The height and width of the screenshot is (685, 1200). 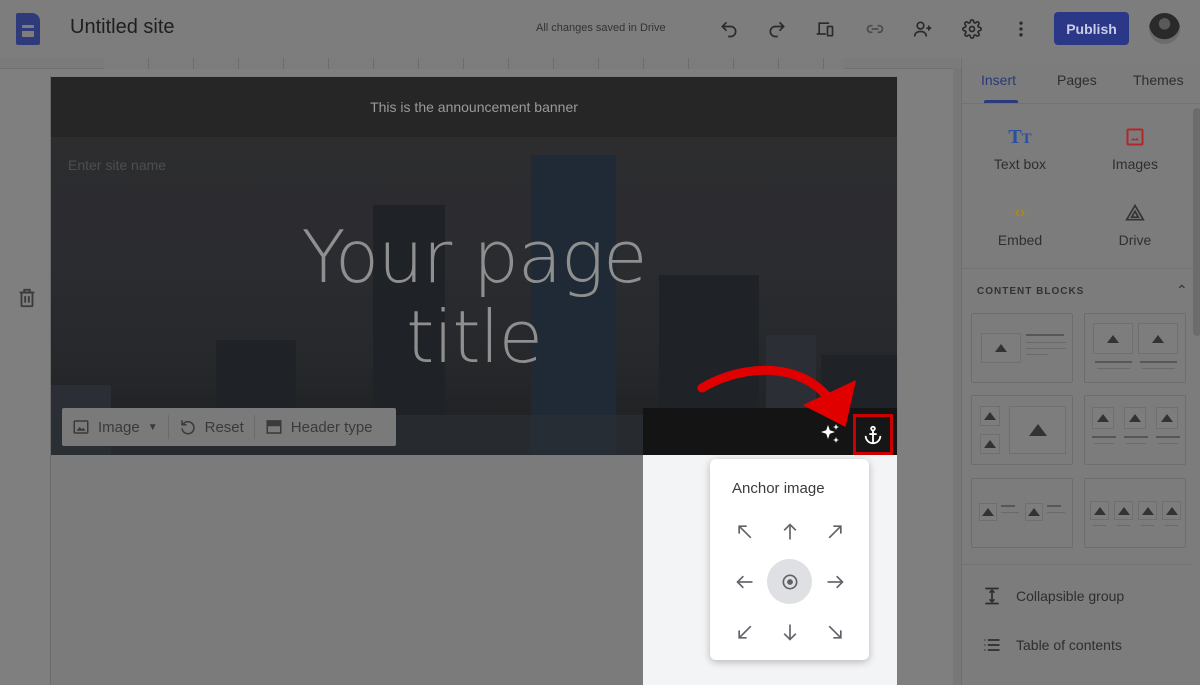 What do you see at coordinates (1022, 348) in the screenshot?
I see `content-block-image-text` at bounding box center [1022, 348].